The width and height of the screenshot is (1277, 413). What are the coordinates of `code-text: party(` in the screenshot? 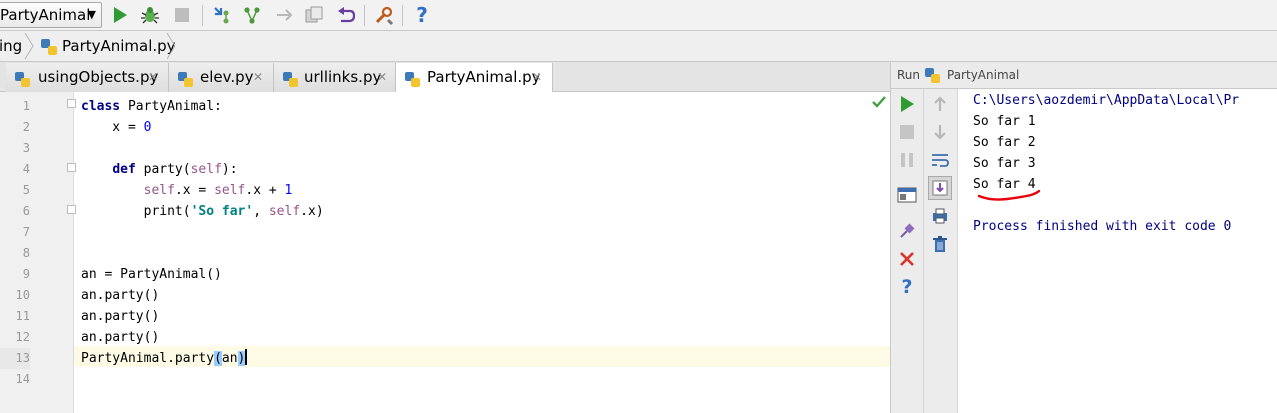 It's located at (163, 169).